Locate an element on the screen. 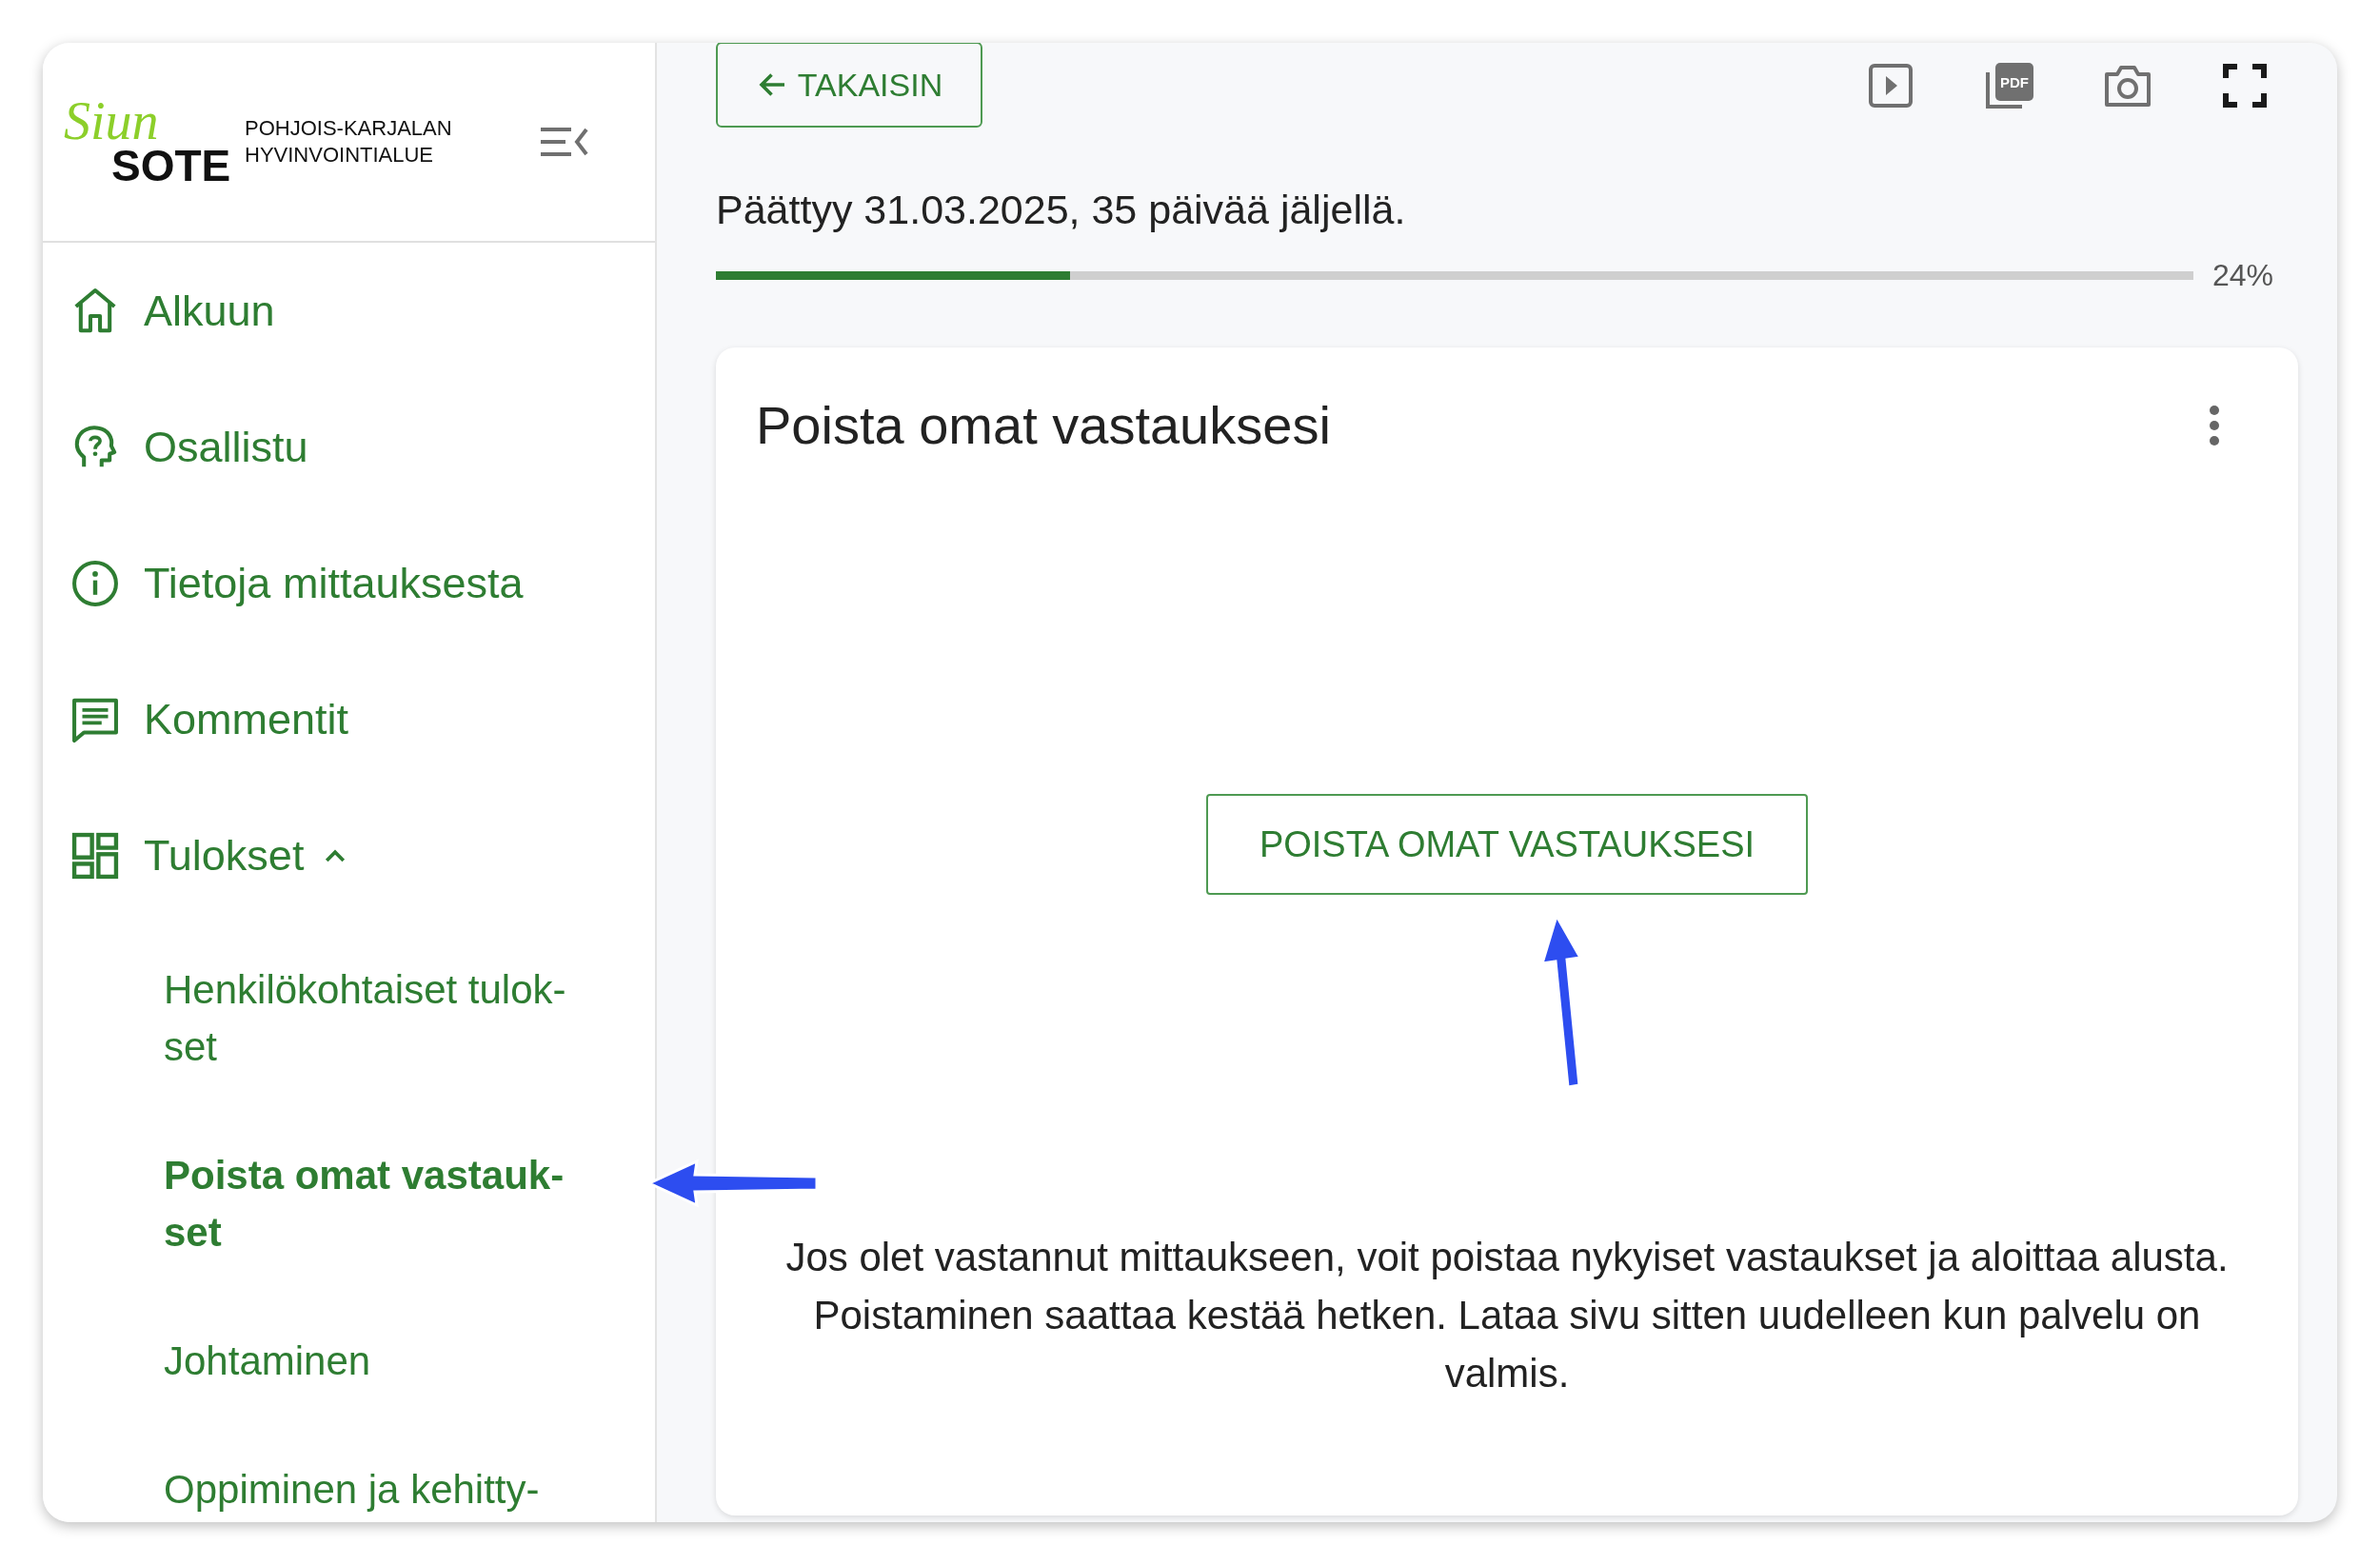 This screenshot has width=2380, height=1565. sidebar-item: Osallistu is located at coordinates (349, 447).